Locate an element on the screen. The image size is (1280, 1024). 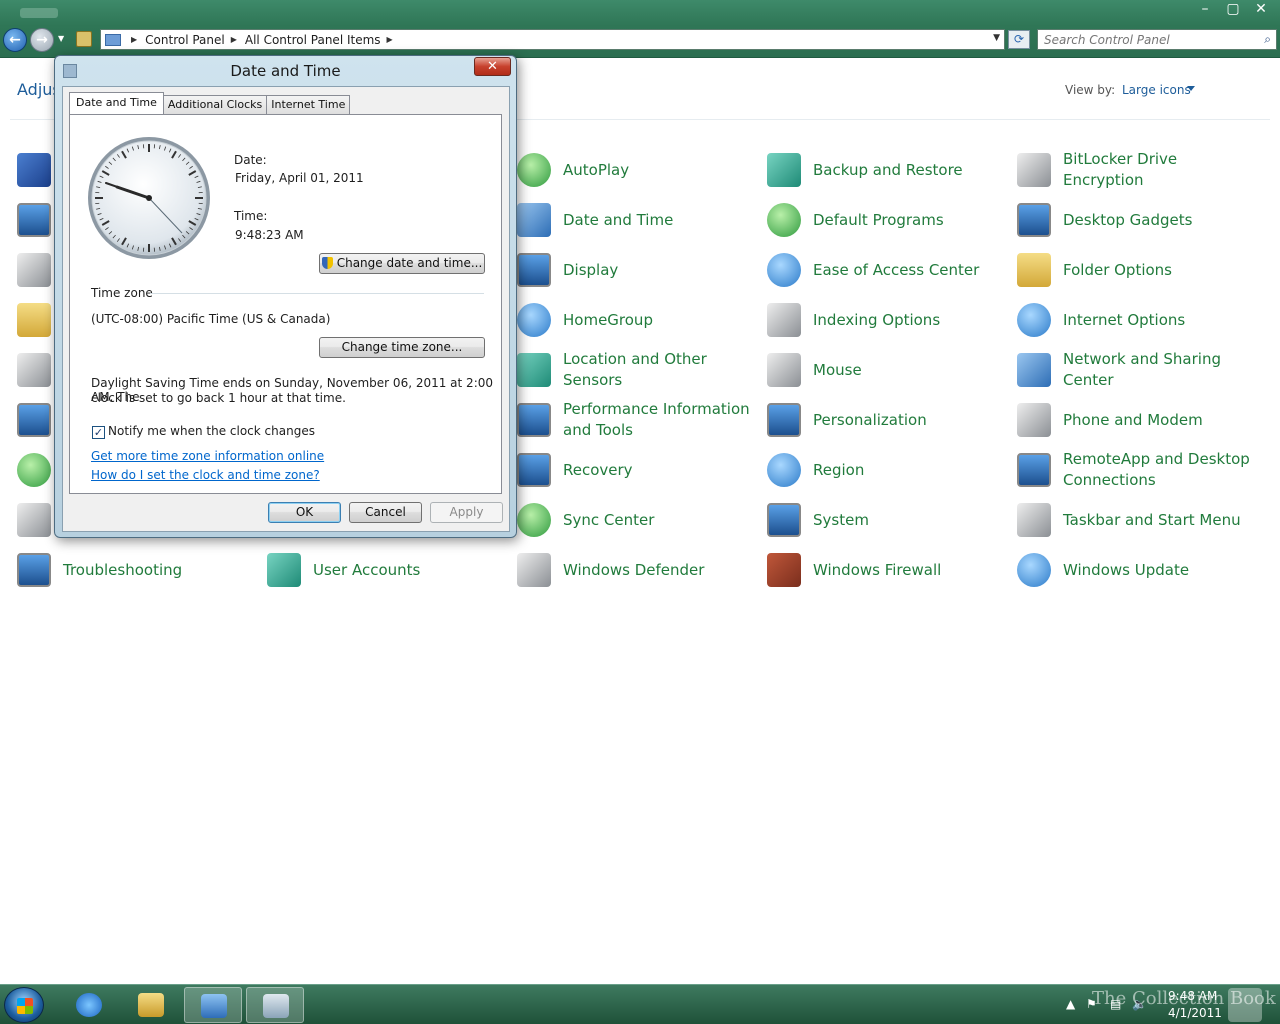
cp-item-autoplay: AutoPlay is located at coordinates (640, 170).